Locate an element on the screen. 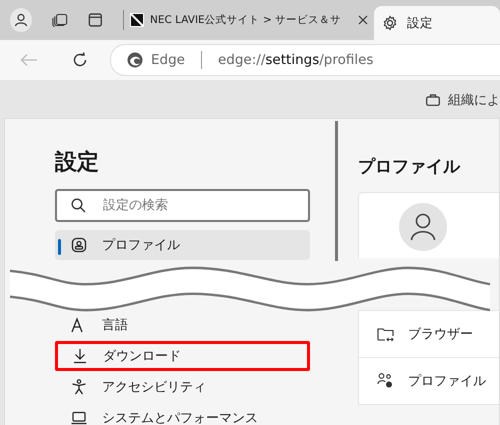 The image size is (500, 425). avatar-icon is located at coordinates (423, 227).